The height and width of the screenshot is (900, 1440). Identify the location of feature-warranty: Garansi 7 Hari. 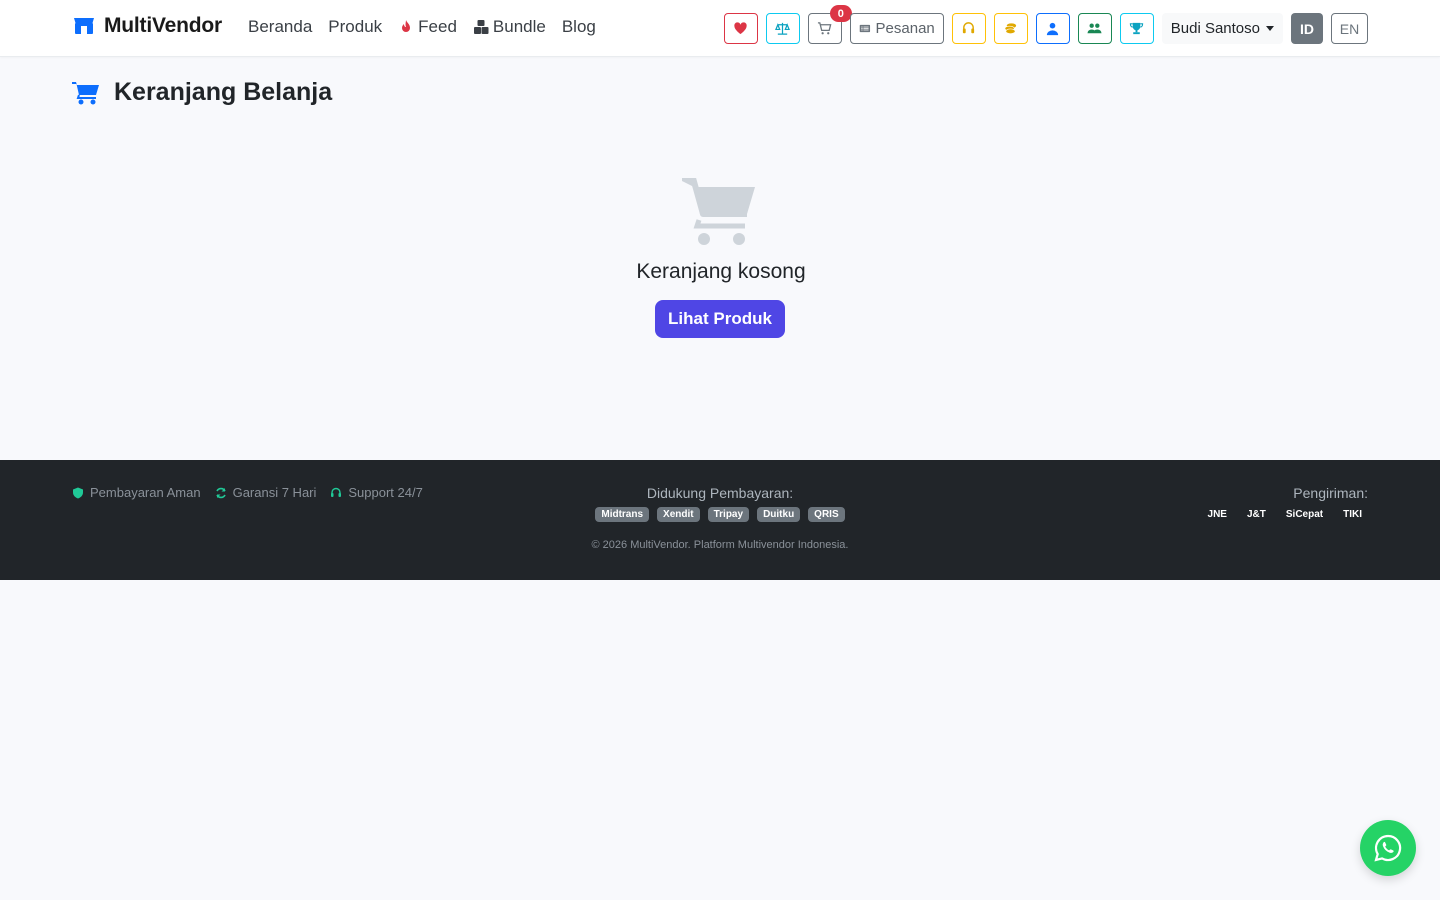
(266, 492).